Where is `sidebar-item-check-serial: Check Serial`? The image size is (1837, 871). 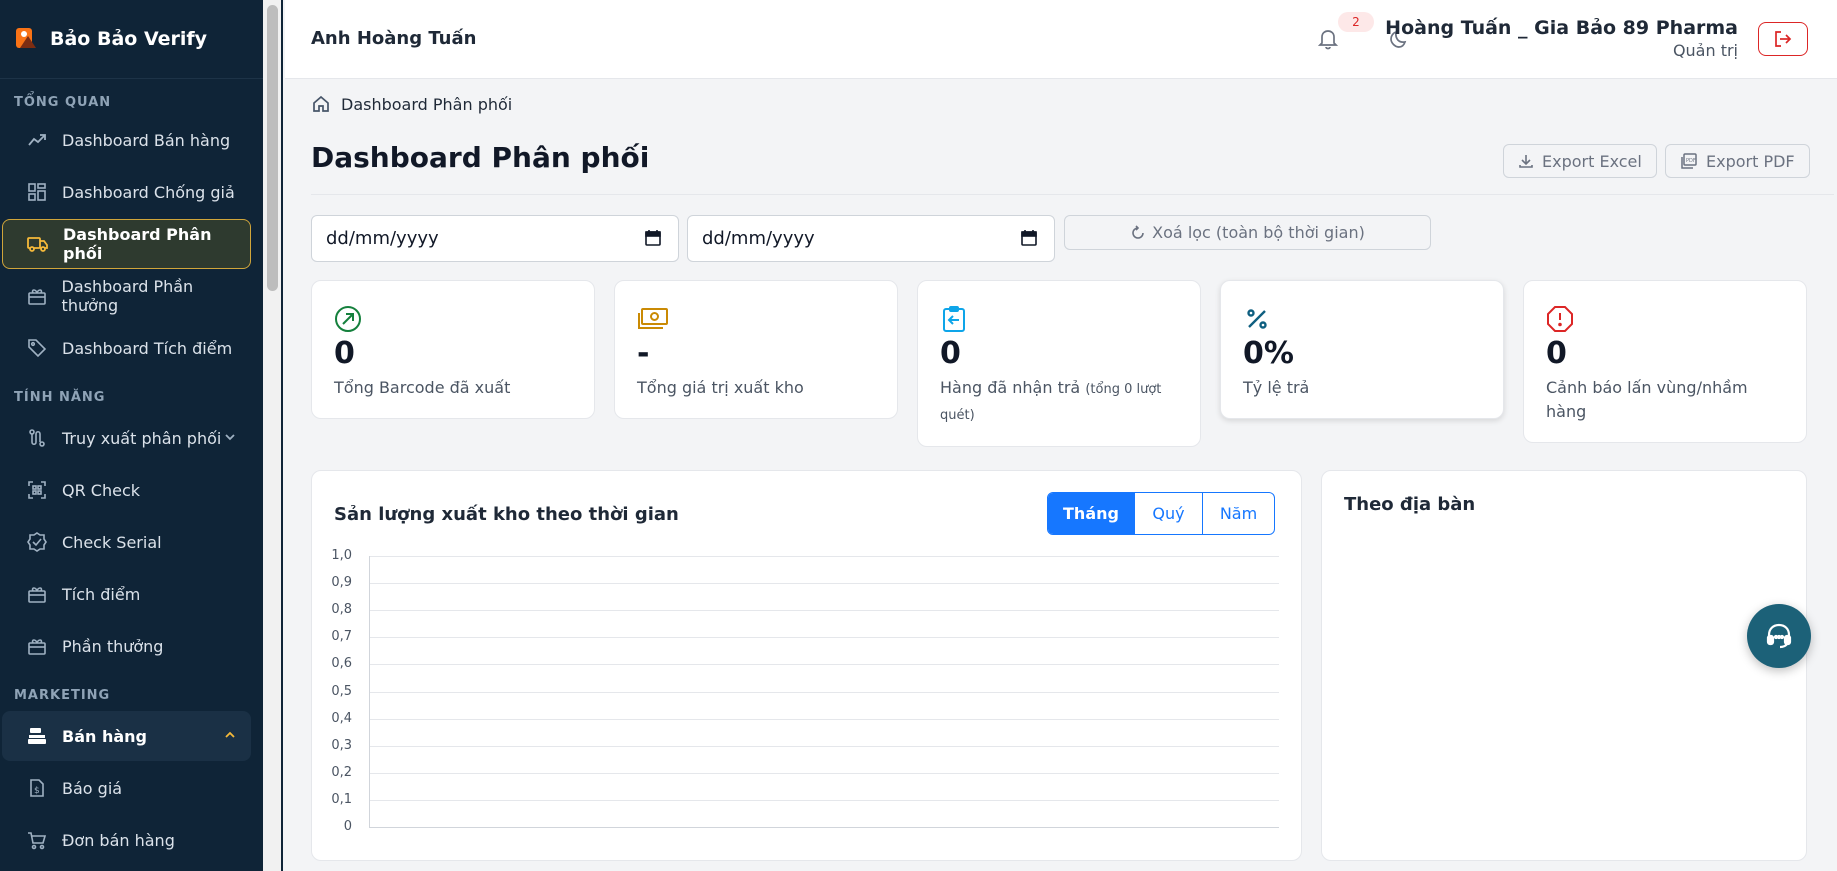 sidebar-item-check-serial: Check Serial is located at coordinates (126, 542).